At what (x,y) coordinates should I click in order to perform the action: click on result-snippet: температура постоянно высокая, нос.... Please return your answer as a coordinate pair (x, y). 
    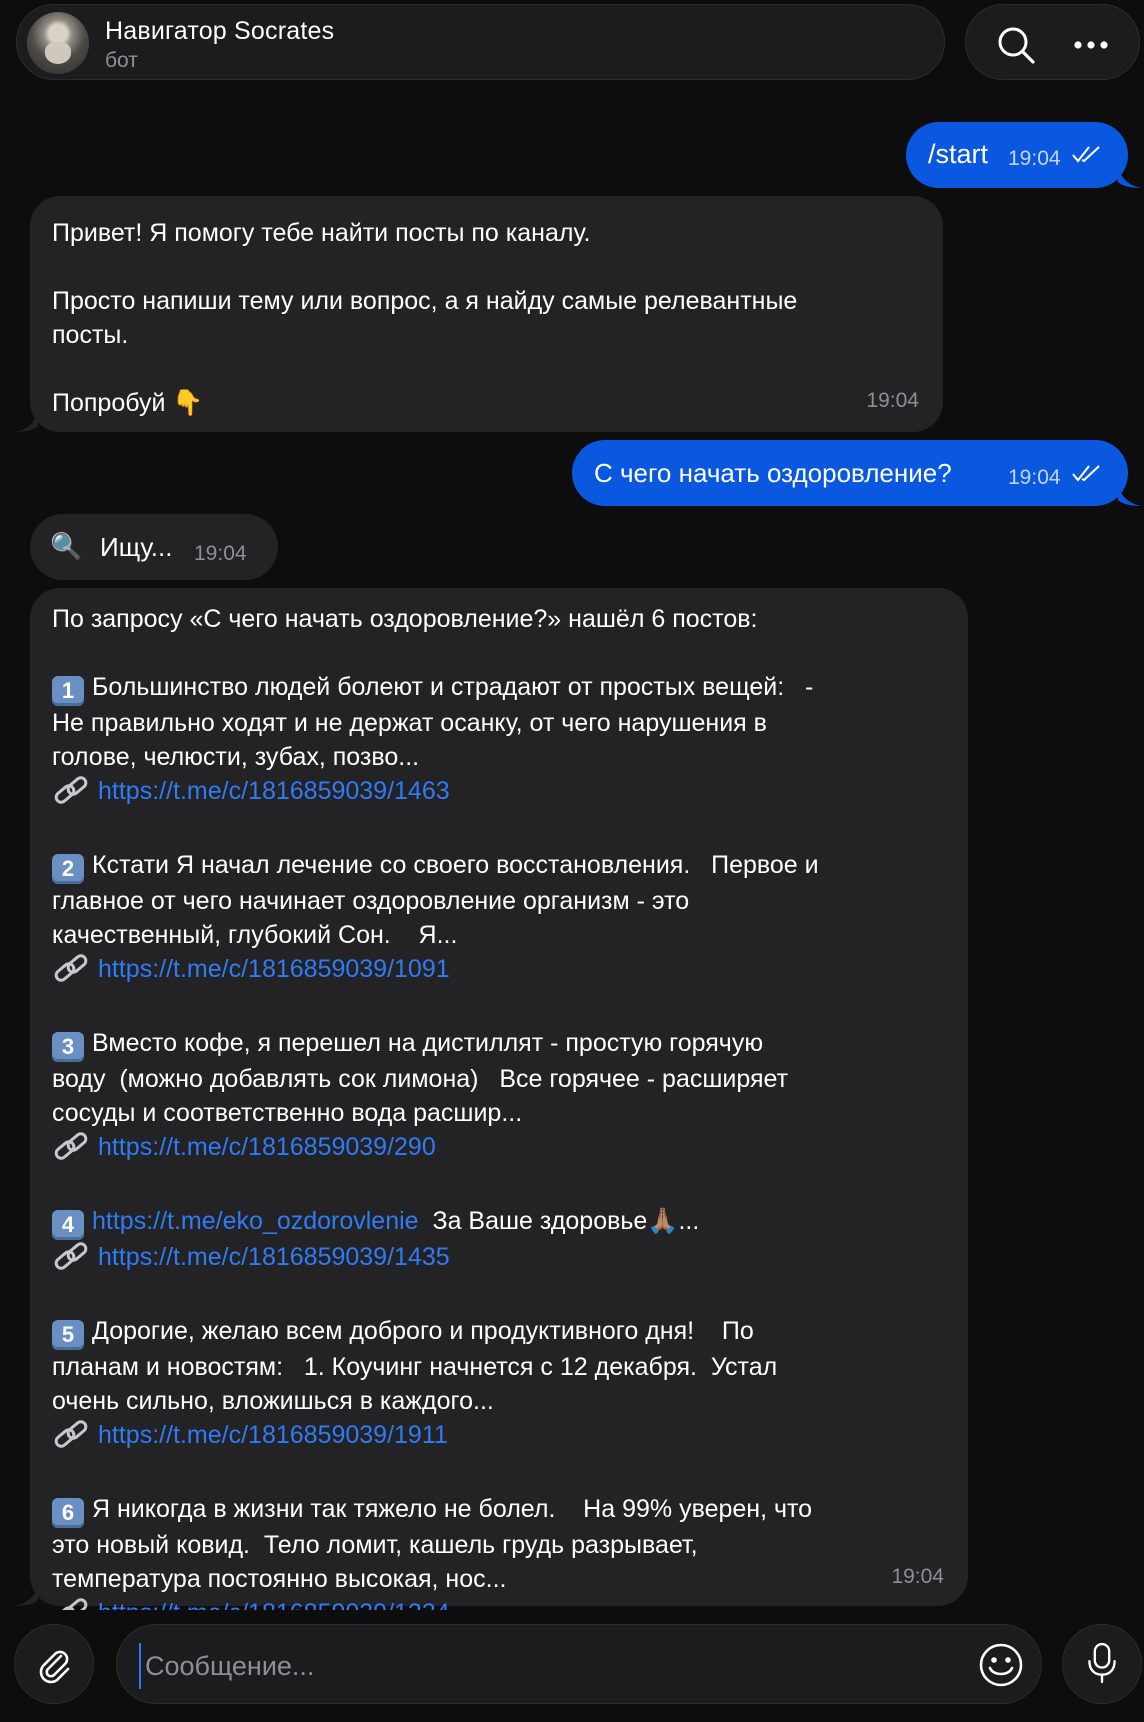
    Looking at the image, I should click on (279, 1579).